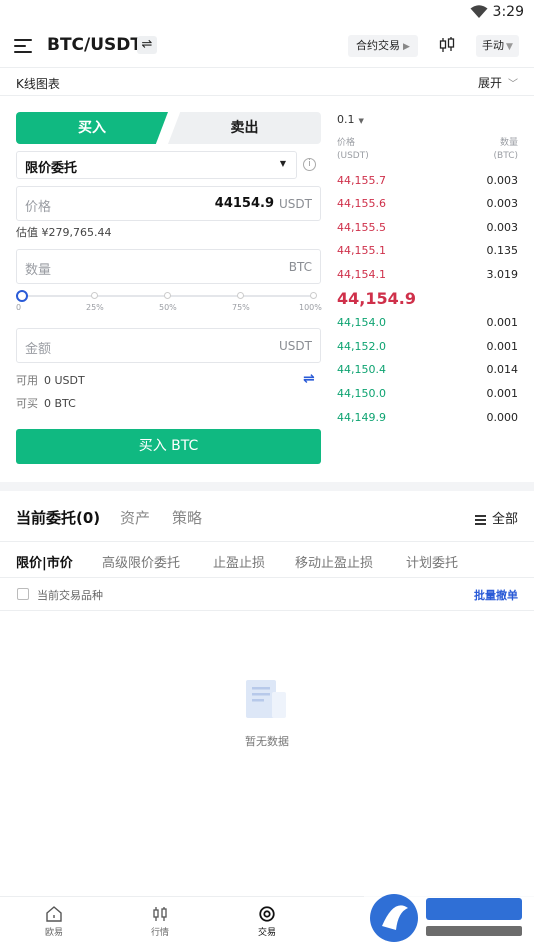 The width and height of the screenshot is (534, 949). What do you see at coordinates (427, 181) in the screenshot?
I see `ask-row: 44,155.7 0.003` at bounding box center [427, 181].